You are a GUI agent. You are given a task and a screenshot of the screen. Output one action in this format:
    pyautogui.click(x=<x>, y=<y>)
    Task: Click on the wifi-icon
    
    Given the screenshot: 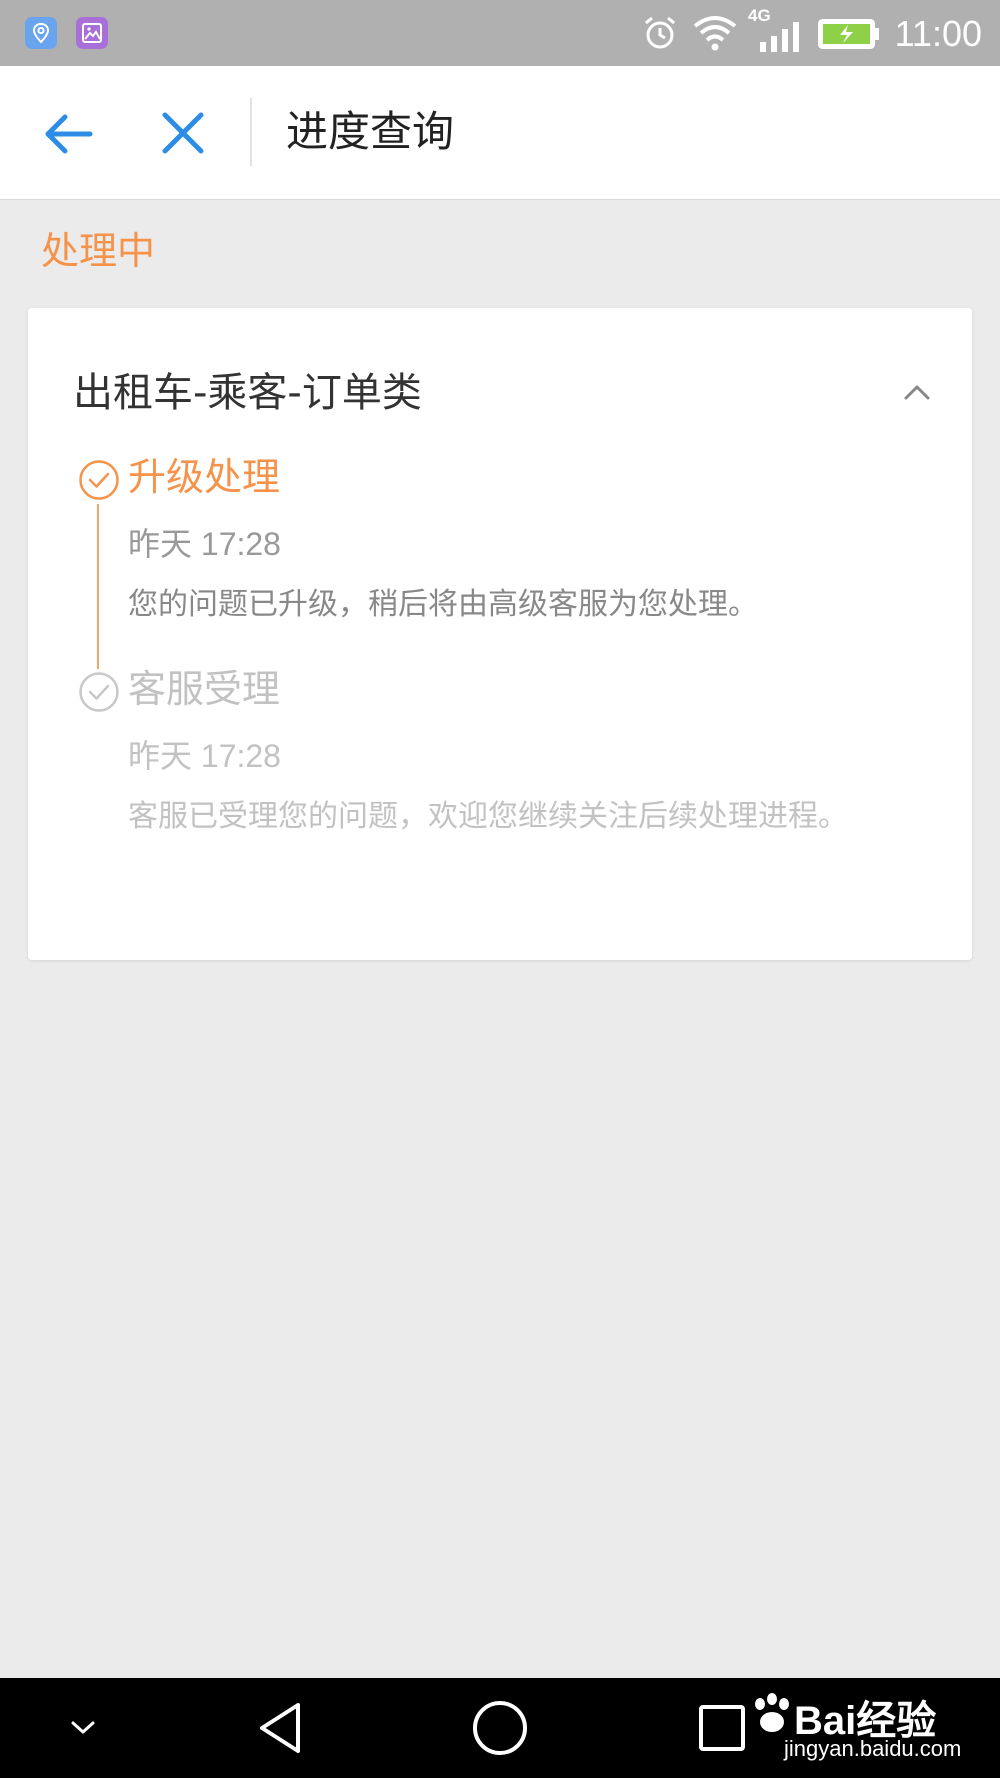 What is the action you would take?
    pyautogui.click(x=715, y=35)
    